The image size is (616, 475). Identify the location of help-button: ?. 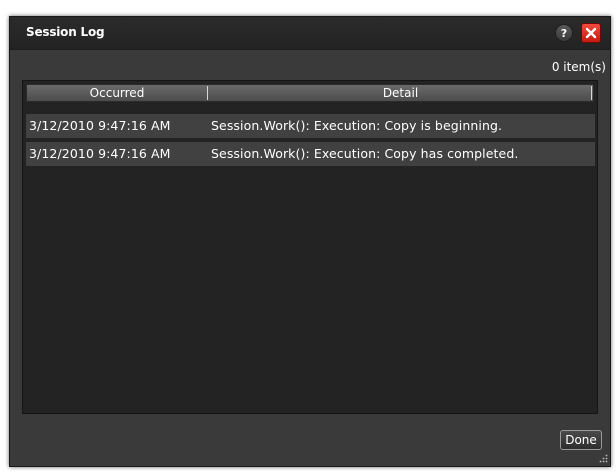
(564, 33).